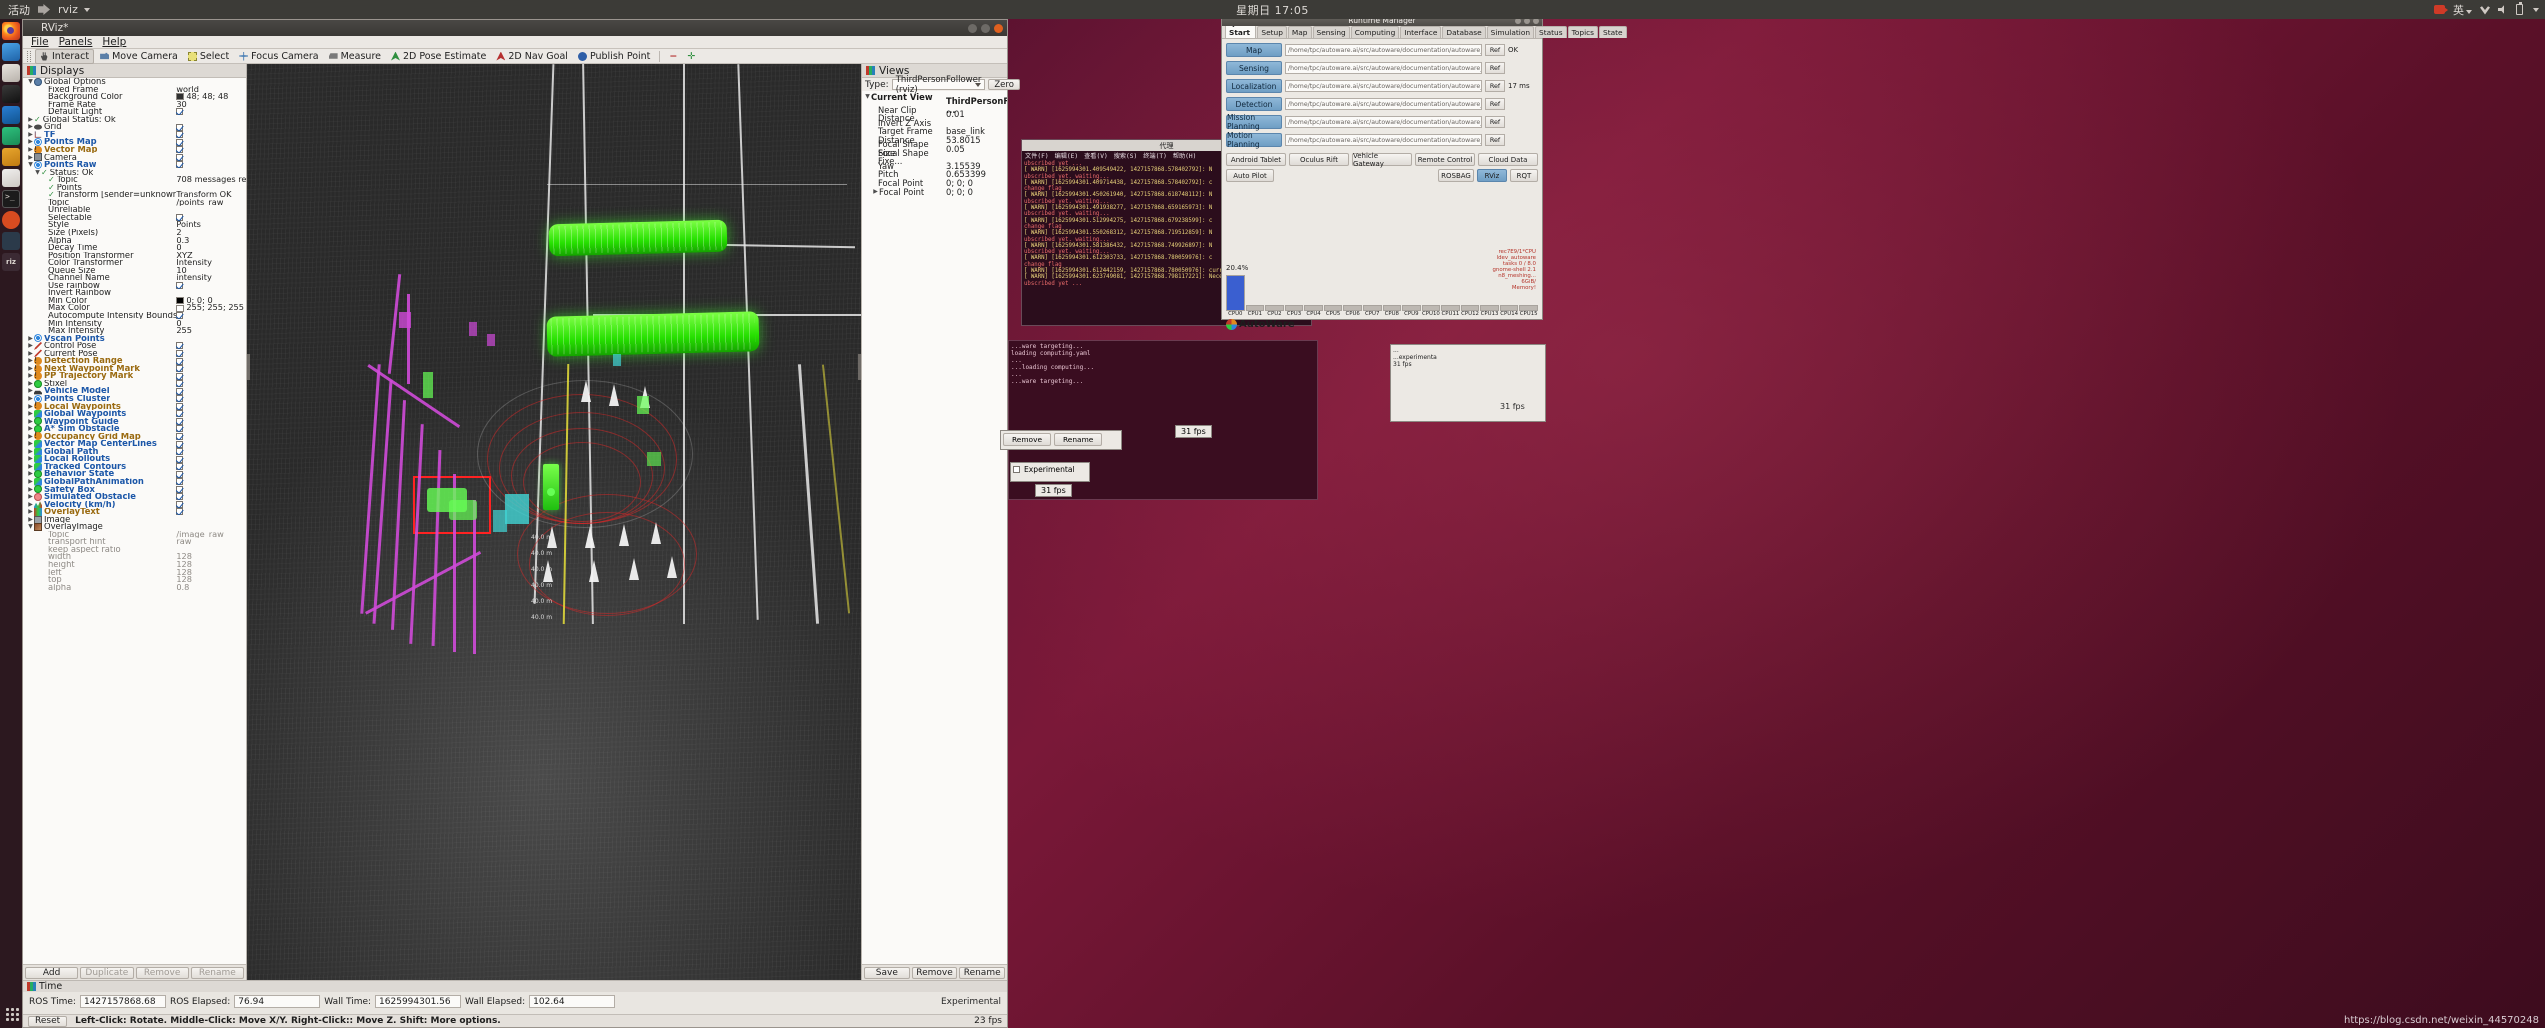  I want to click on display-row-value: 48; 48; 48, so click(211, 97).